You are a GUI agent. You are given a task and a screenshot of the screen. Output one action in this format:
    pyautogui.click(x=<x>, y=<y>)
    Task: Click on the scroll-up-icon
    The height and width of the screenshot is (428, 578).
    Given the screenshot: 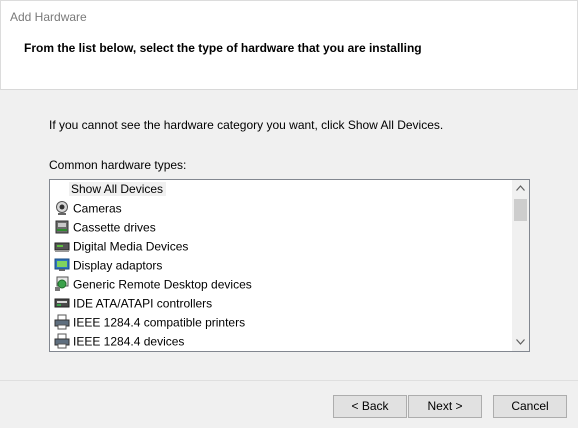 What is the action you would take?
    pyautogui.click(x=520, y=188)
    